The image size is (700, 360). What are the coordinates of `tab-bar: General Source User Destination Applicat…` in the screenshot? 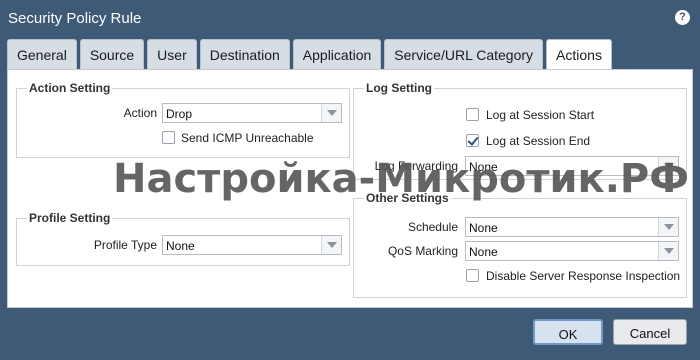 It's located at (311, 55).